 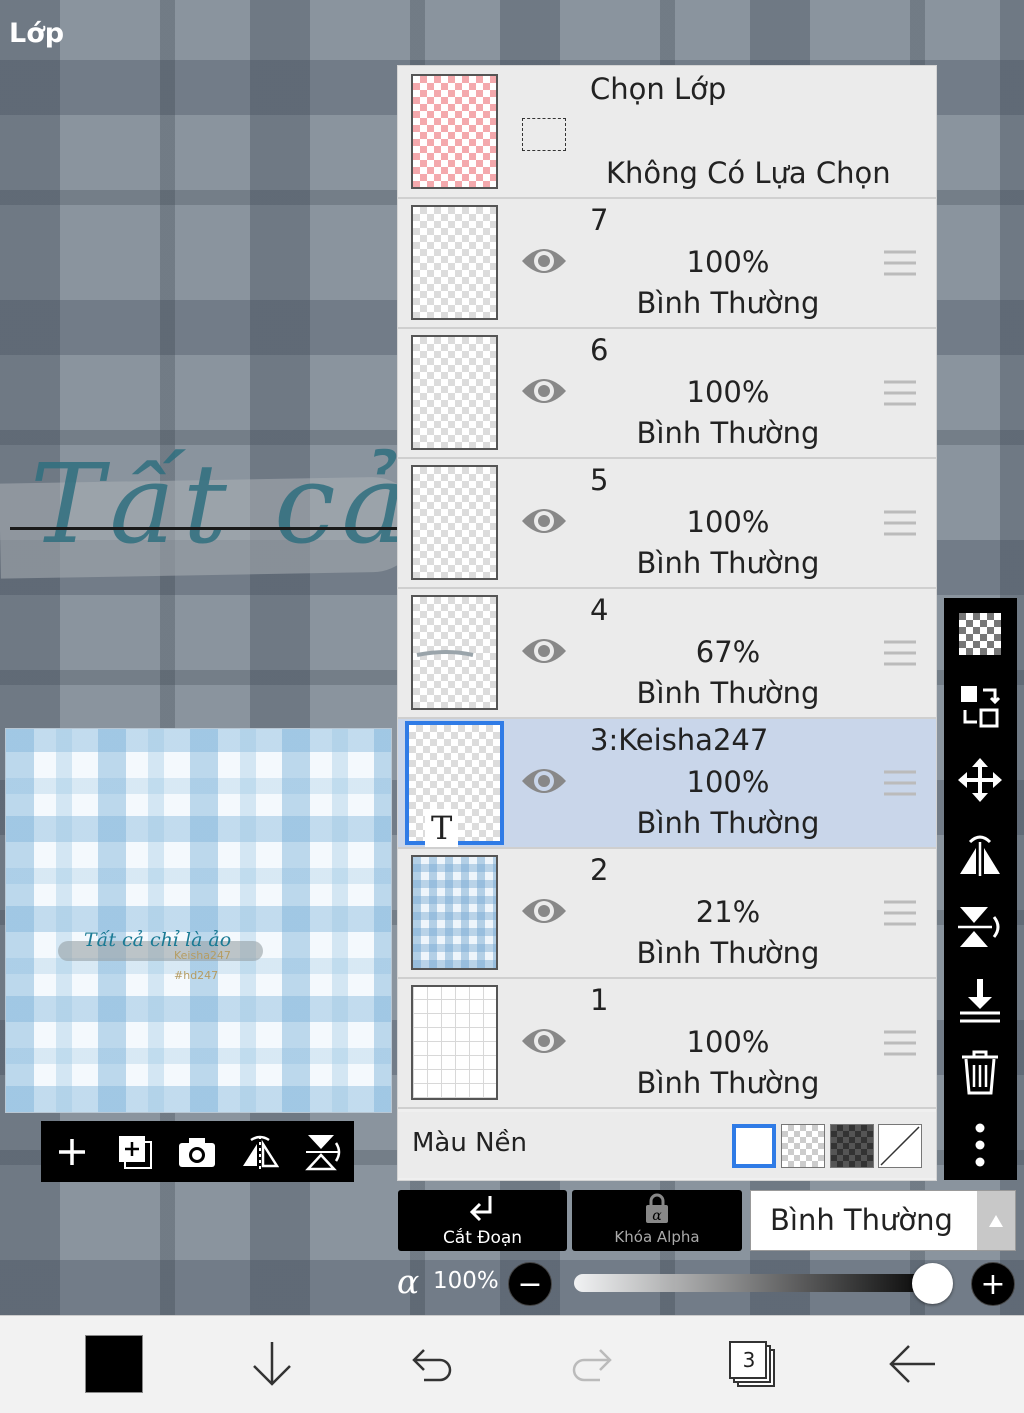 What do you see at coordinates (667, 132) in the screenshot?
I see `selection-layer-row: Chọn Lớp Không Có Lựa Chọn` at bounding box center [667, 132].